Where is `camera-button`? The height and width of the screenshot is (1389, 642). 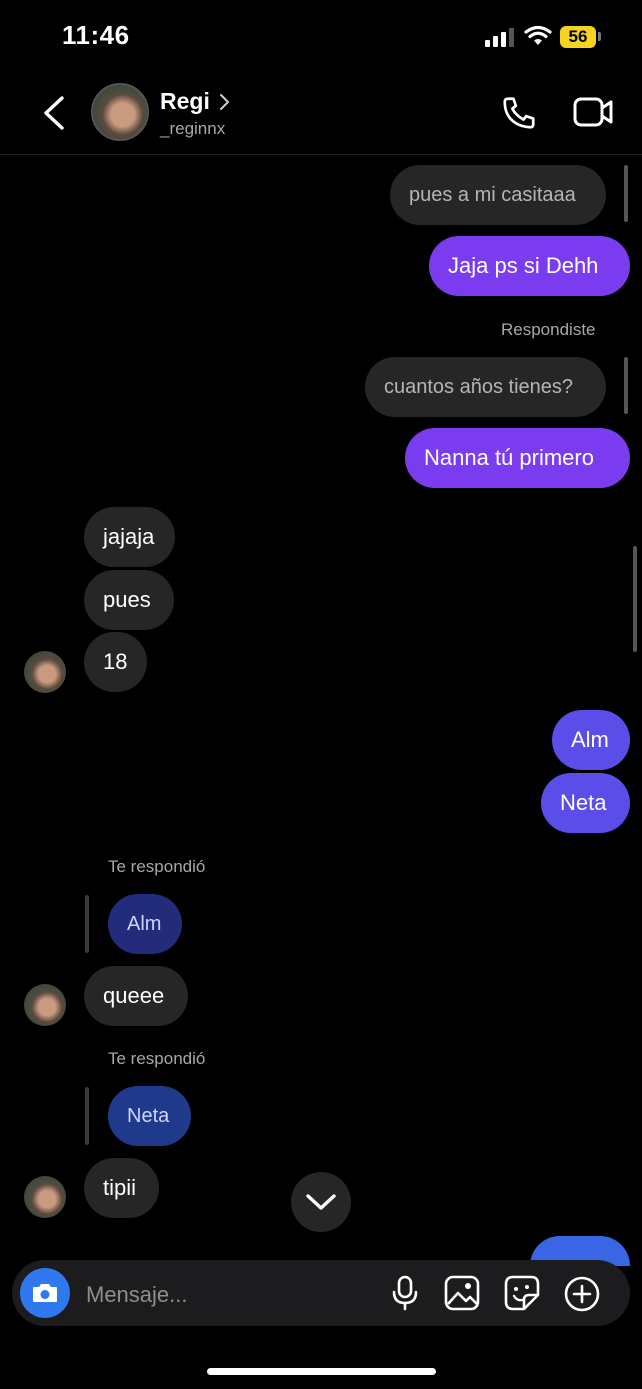
camera-button is located at coordinates (45, 1293).